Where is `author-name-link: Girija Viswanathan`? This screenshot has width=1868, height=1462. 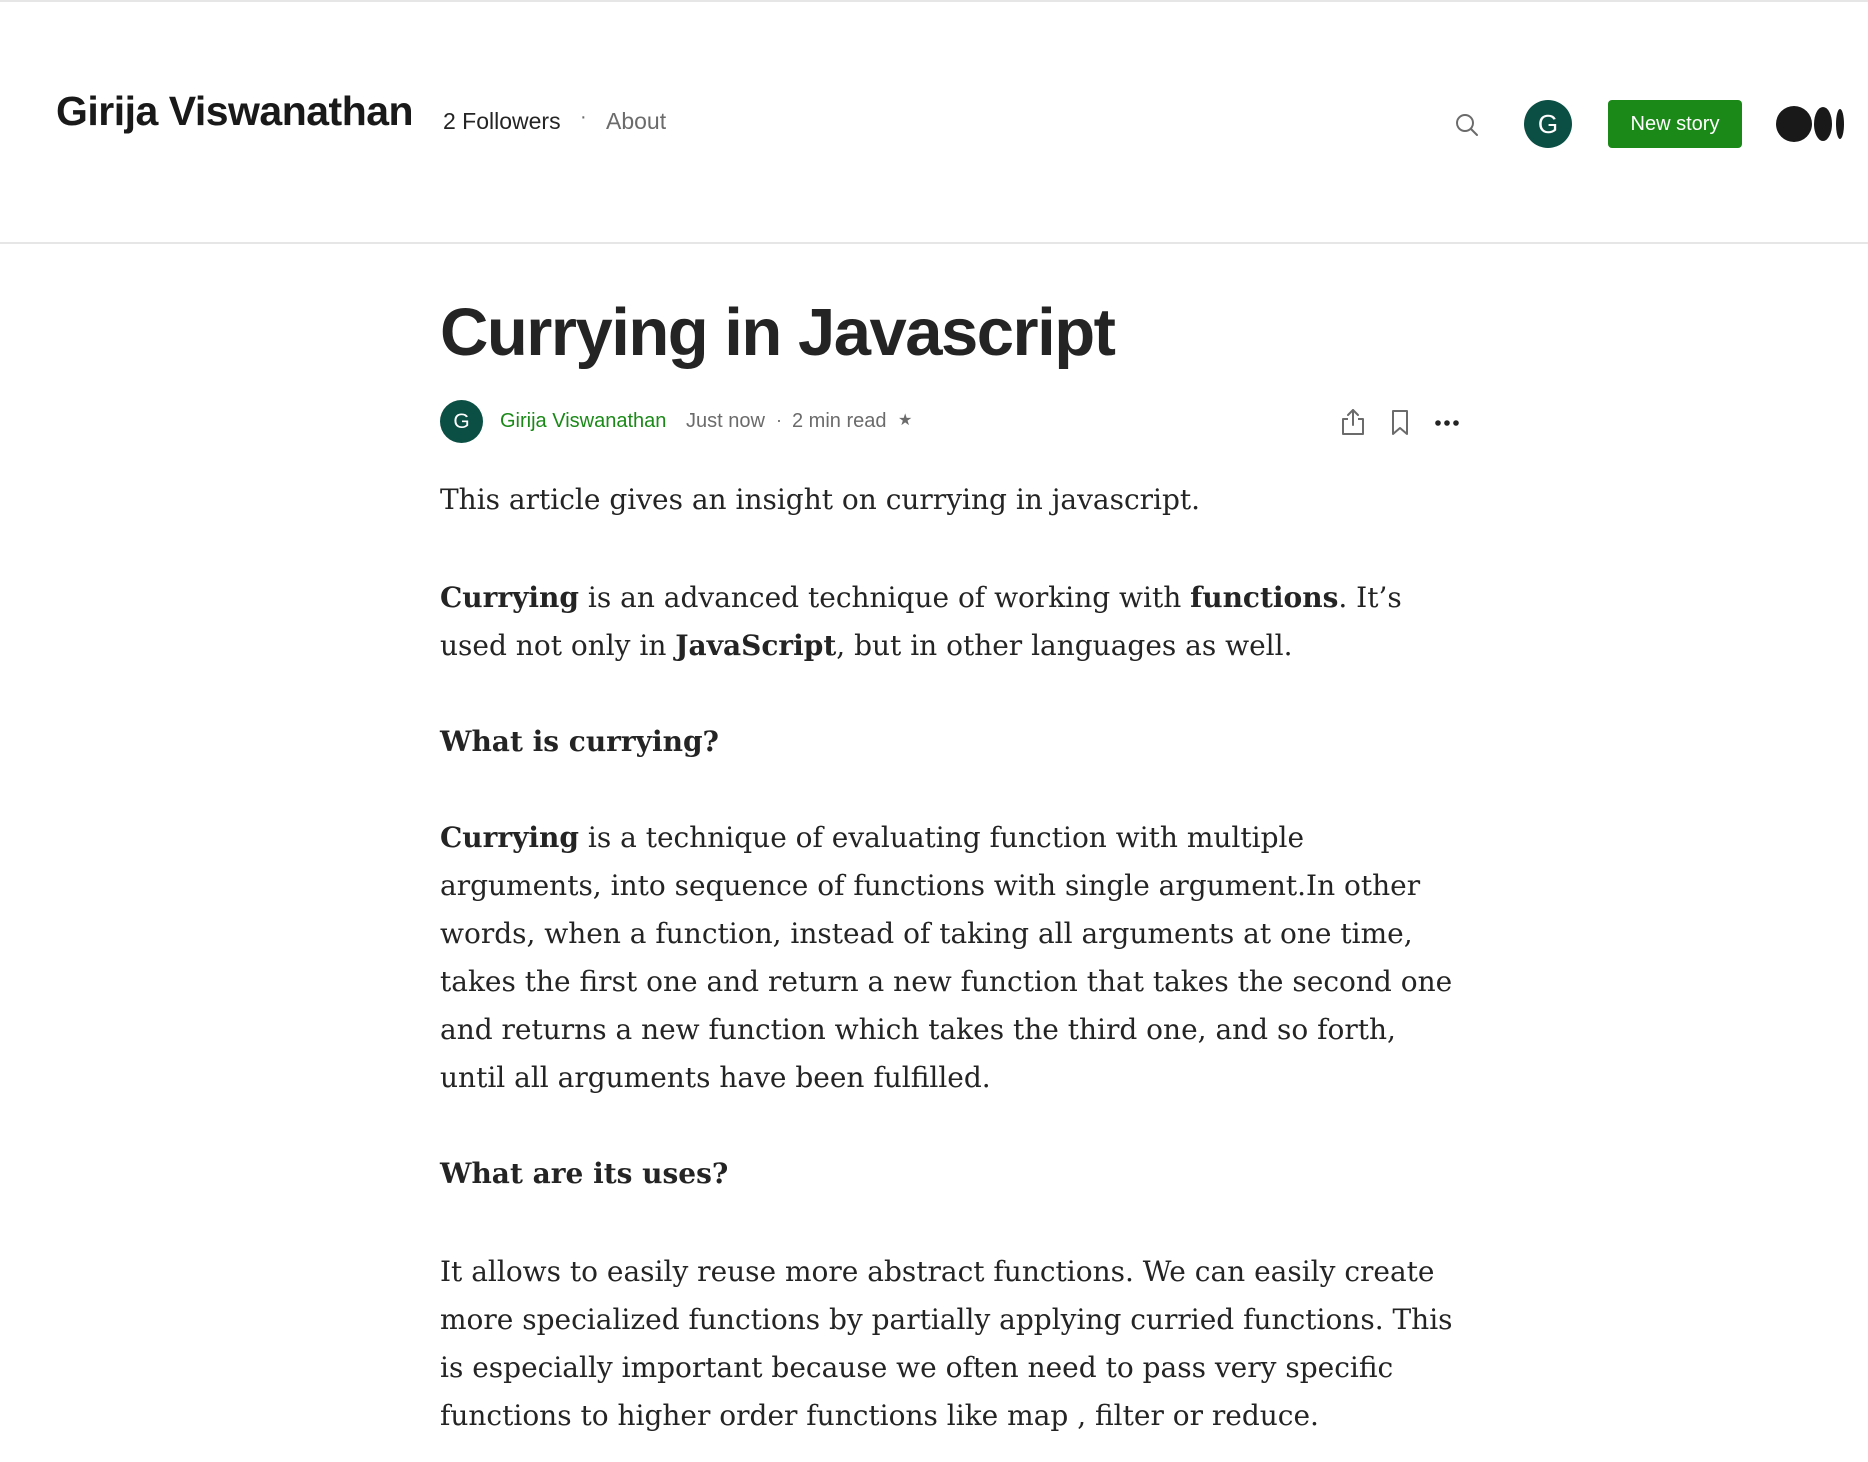
author-name-link: Girija Viswanathan is located at coordinates (583, 421).